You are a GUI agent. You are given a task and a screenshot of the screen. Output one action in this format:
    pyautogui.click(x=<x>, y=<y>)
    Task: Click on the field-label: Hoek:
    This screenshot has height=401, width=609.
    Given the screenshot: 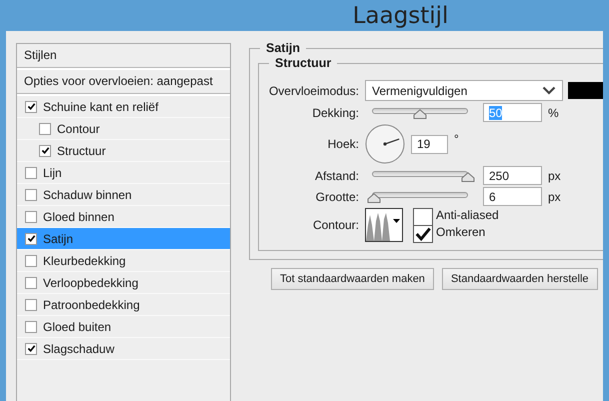 What is the action you would take?
    pyautogui.click(x=342, y=144)
    